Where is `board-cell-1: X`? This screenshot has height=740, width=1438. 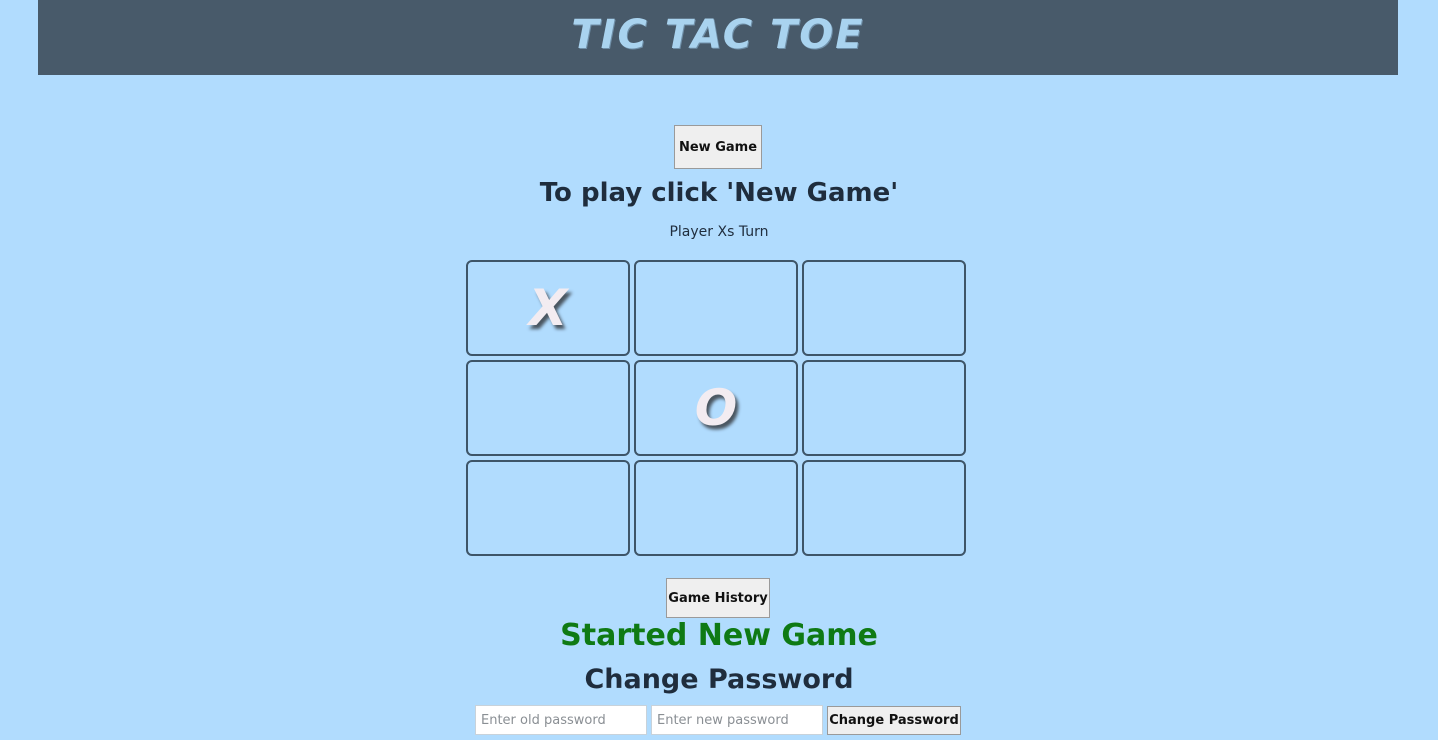
board-cell-1: X is located at coordinates (548, 308).